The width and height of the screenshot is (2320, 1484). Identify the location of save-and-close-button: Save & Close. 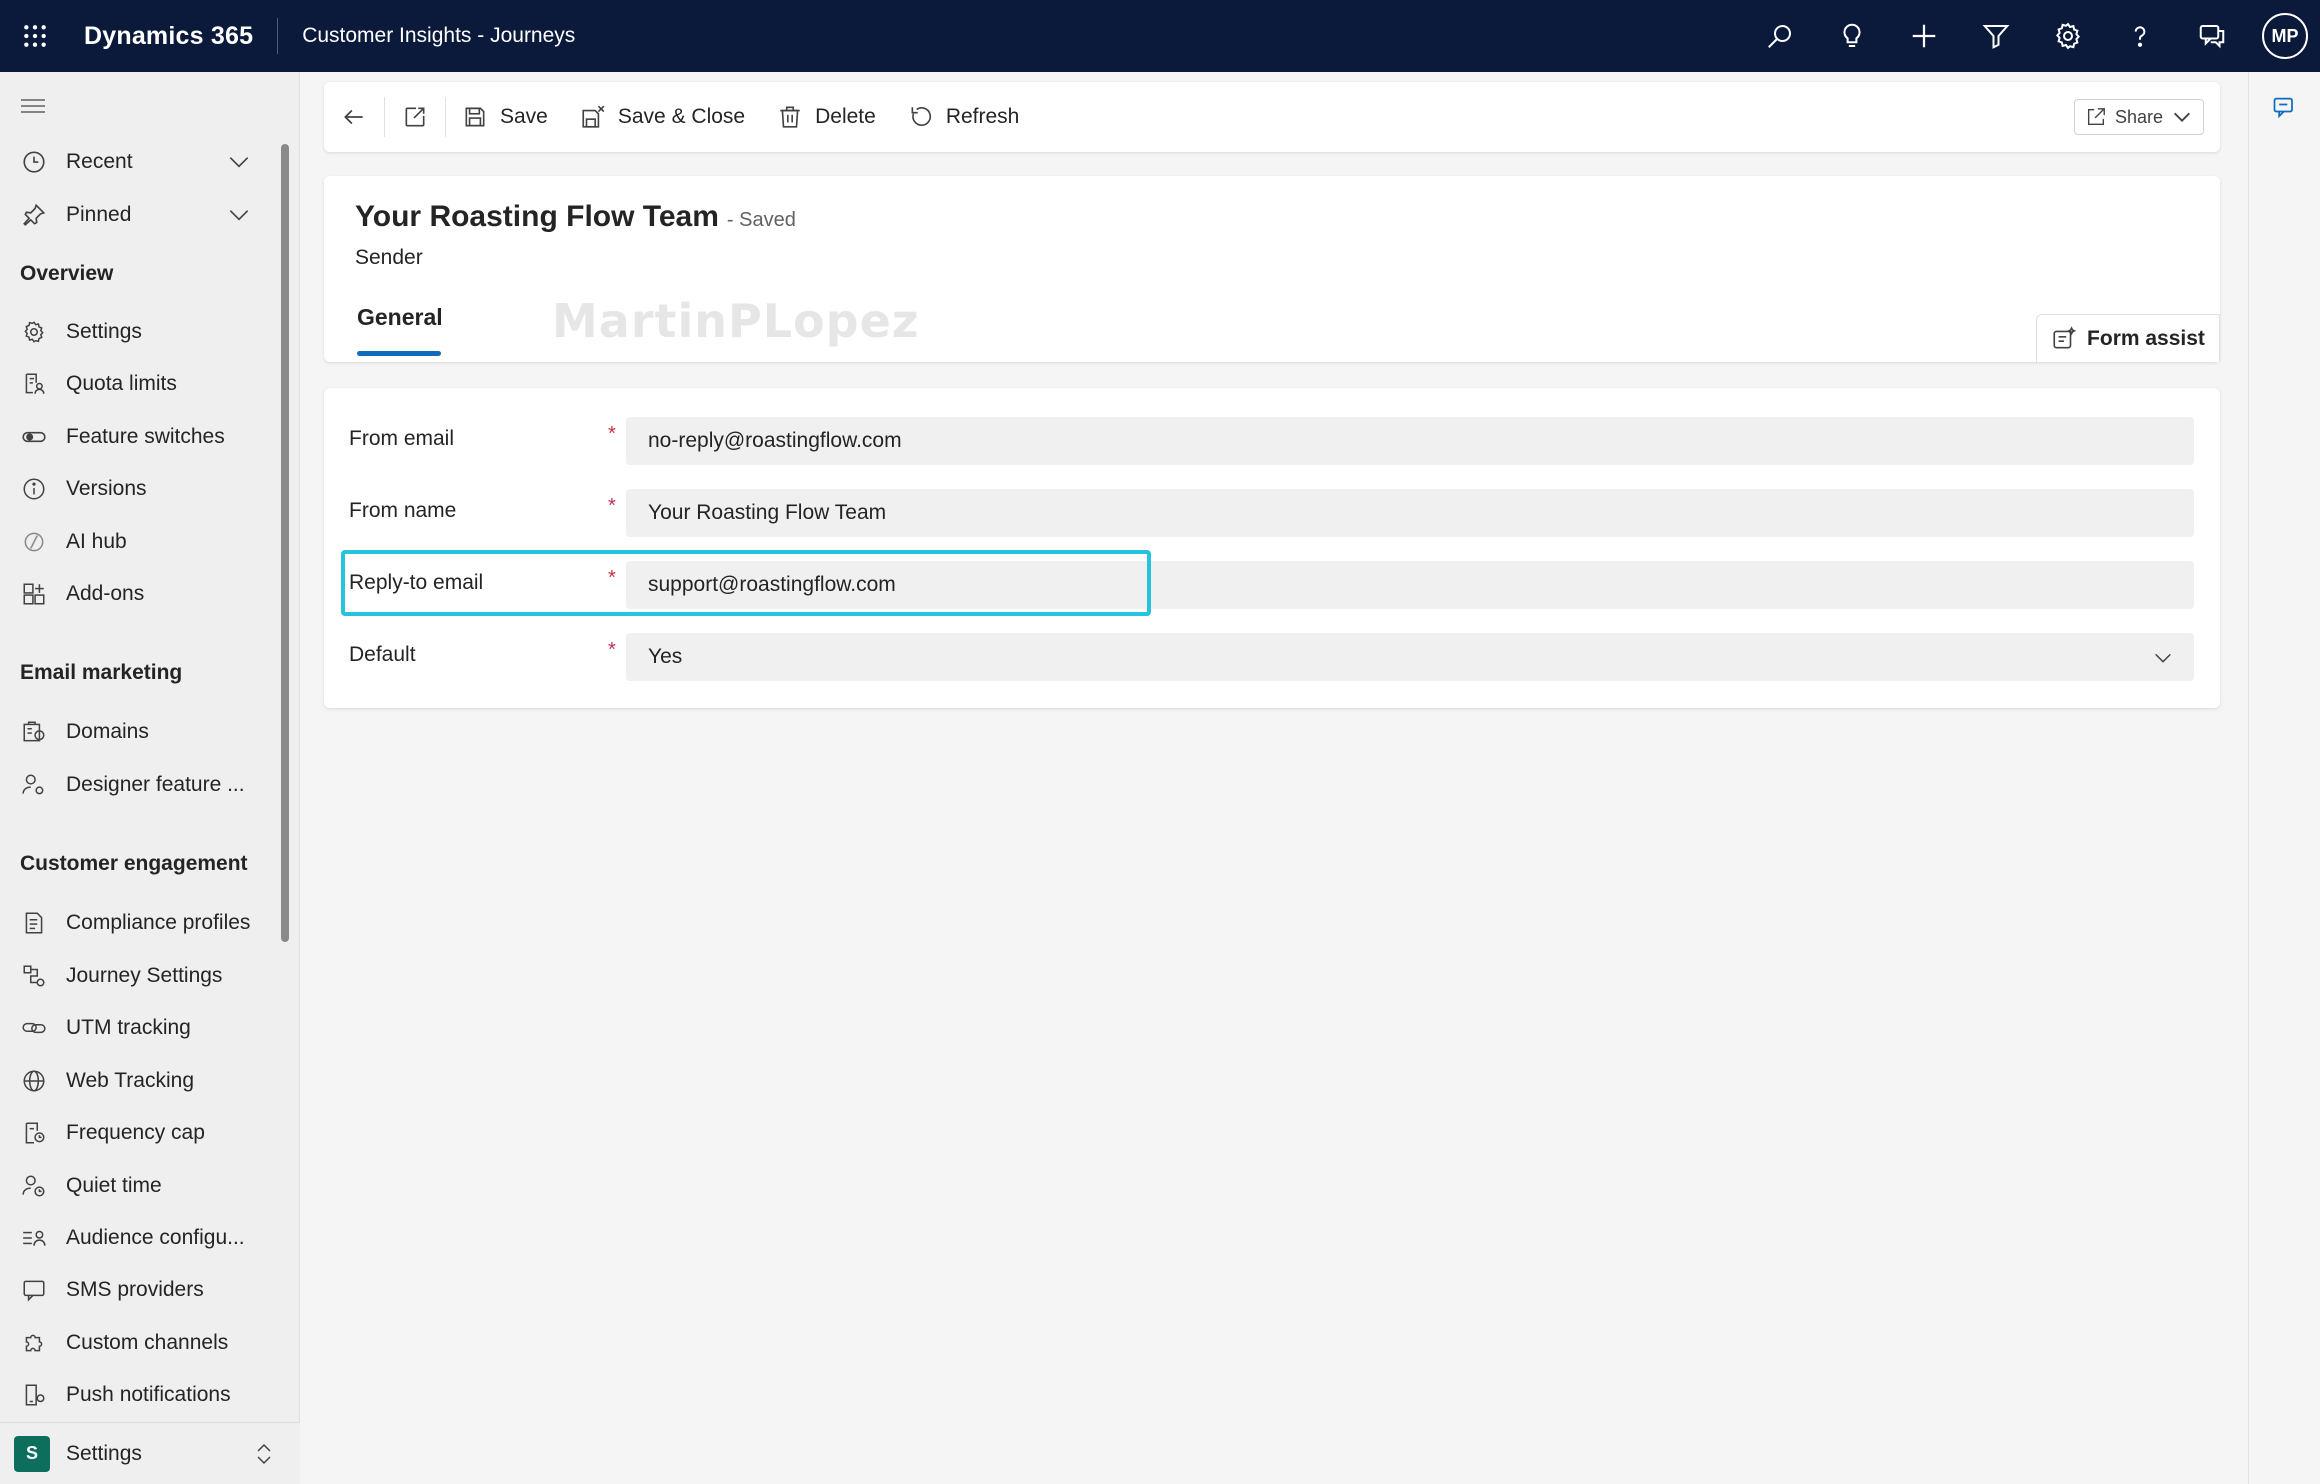
(662, 117).